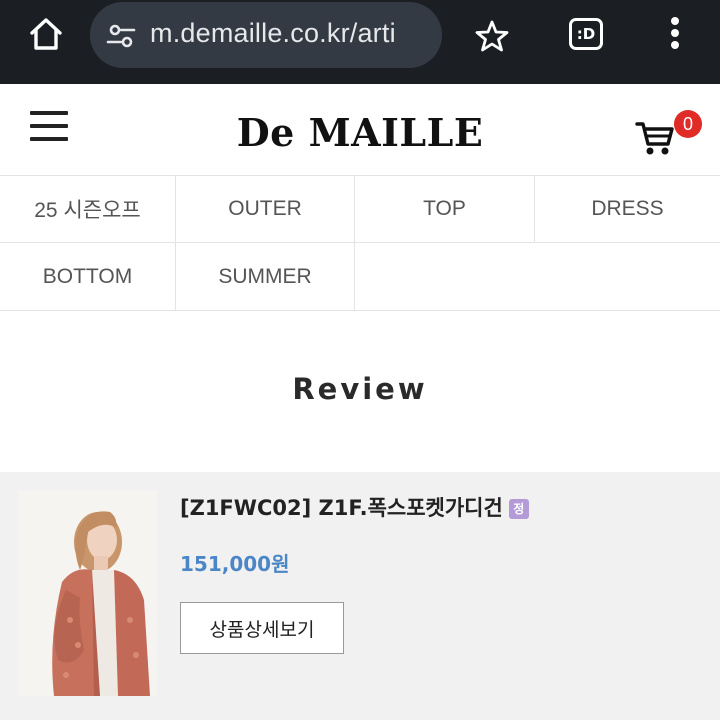 This screenshot has height=720, width=720. What do you see at coordinates (88, 276) in the screenshot?
I see `category-bottom: BOTTOM` at bounding box center [88, 276].